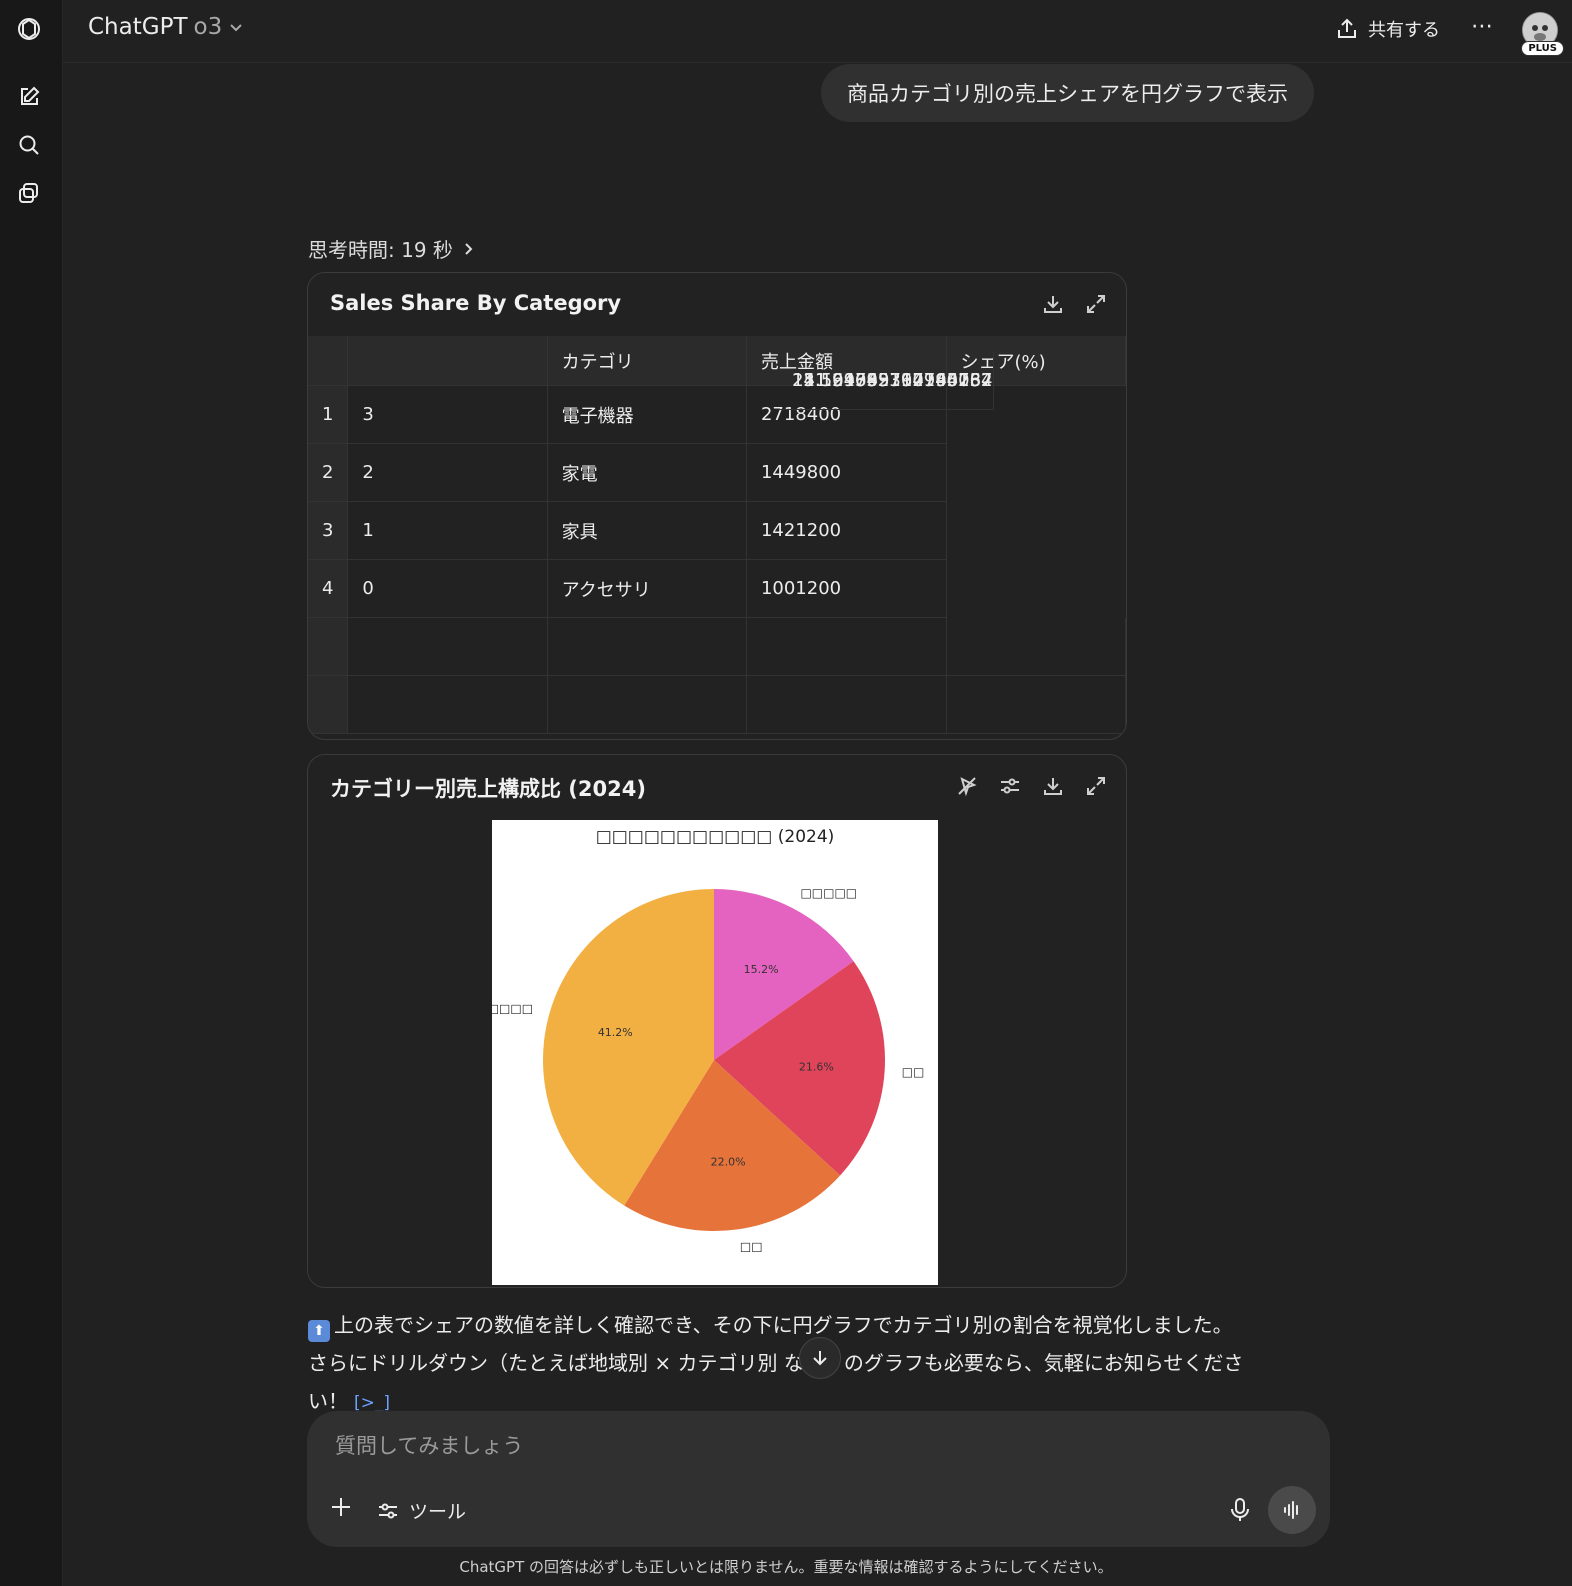 Image resolution: width=1572 pixels, height=1586 pixels. Describe the element at coordinates (372, 1403) in the screenshot. I see `code-reference-icon: [>_]` at that location.